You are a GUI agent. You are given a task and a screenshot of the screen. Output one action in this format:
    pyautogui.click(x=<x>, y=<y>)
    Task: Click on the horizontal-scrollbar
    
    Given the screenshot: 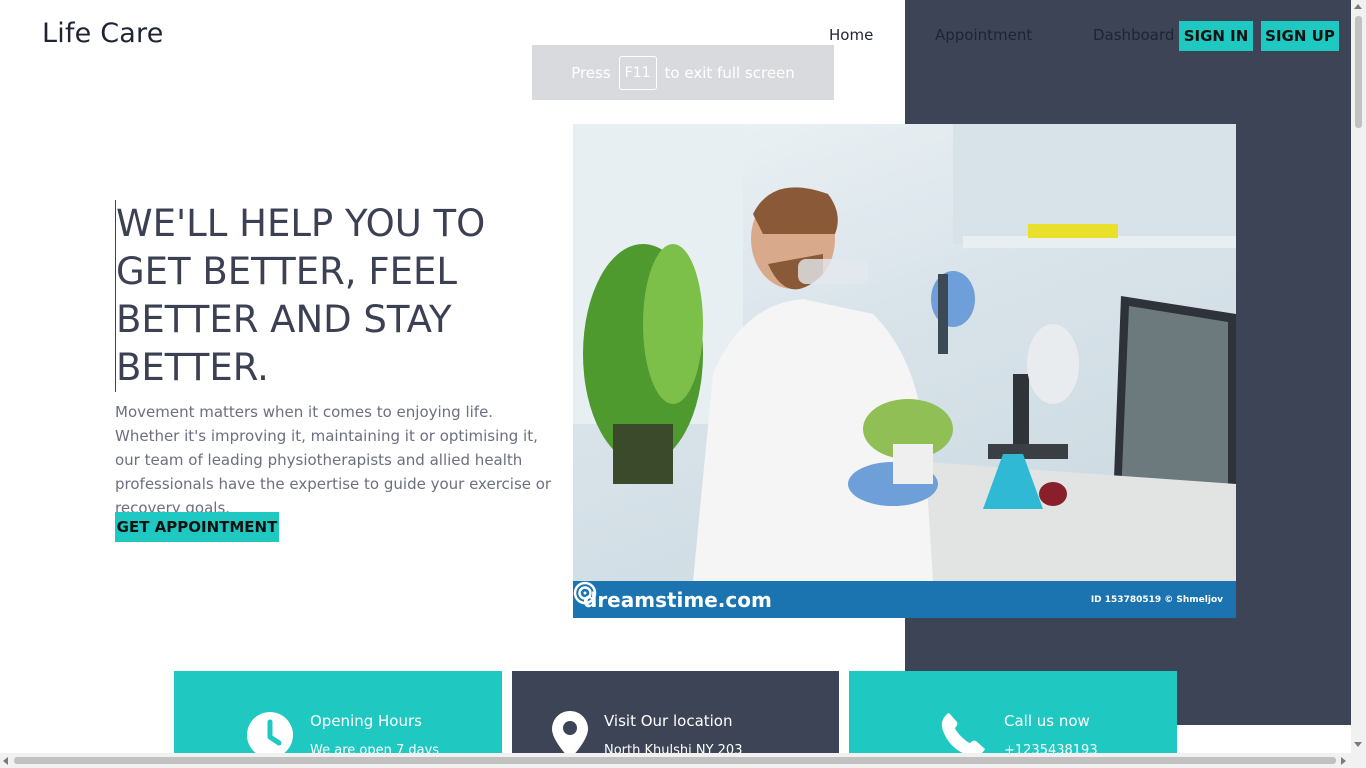 What is the action you would take?
    pyautogui.click(x=675, y=760)
    